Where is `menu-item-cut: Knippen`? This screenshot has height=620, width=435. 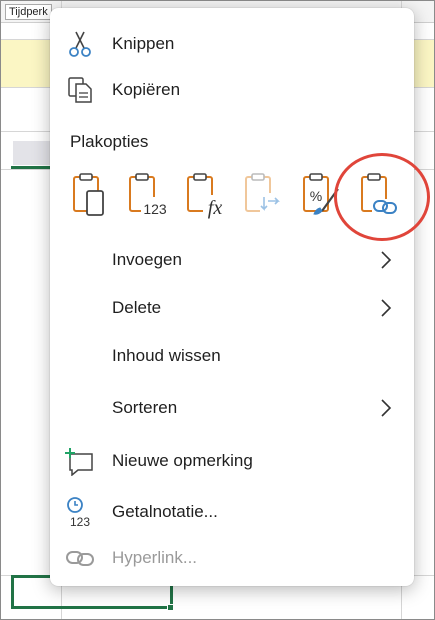 menu-item-cut: Knippen is located at coordinates (232, 44).